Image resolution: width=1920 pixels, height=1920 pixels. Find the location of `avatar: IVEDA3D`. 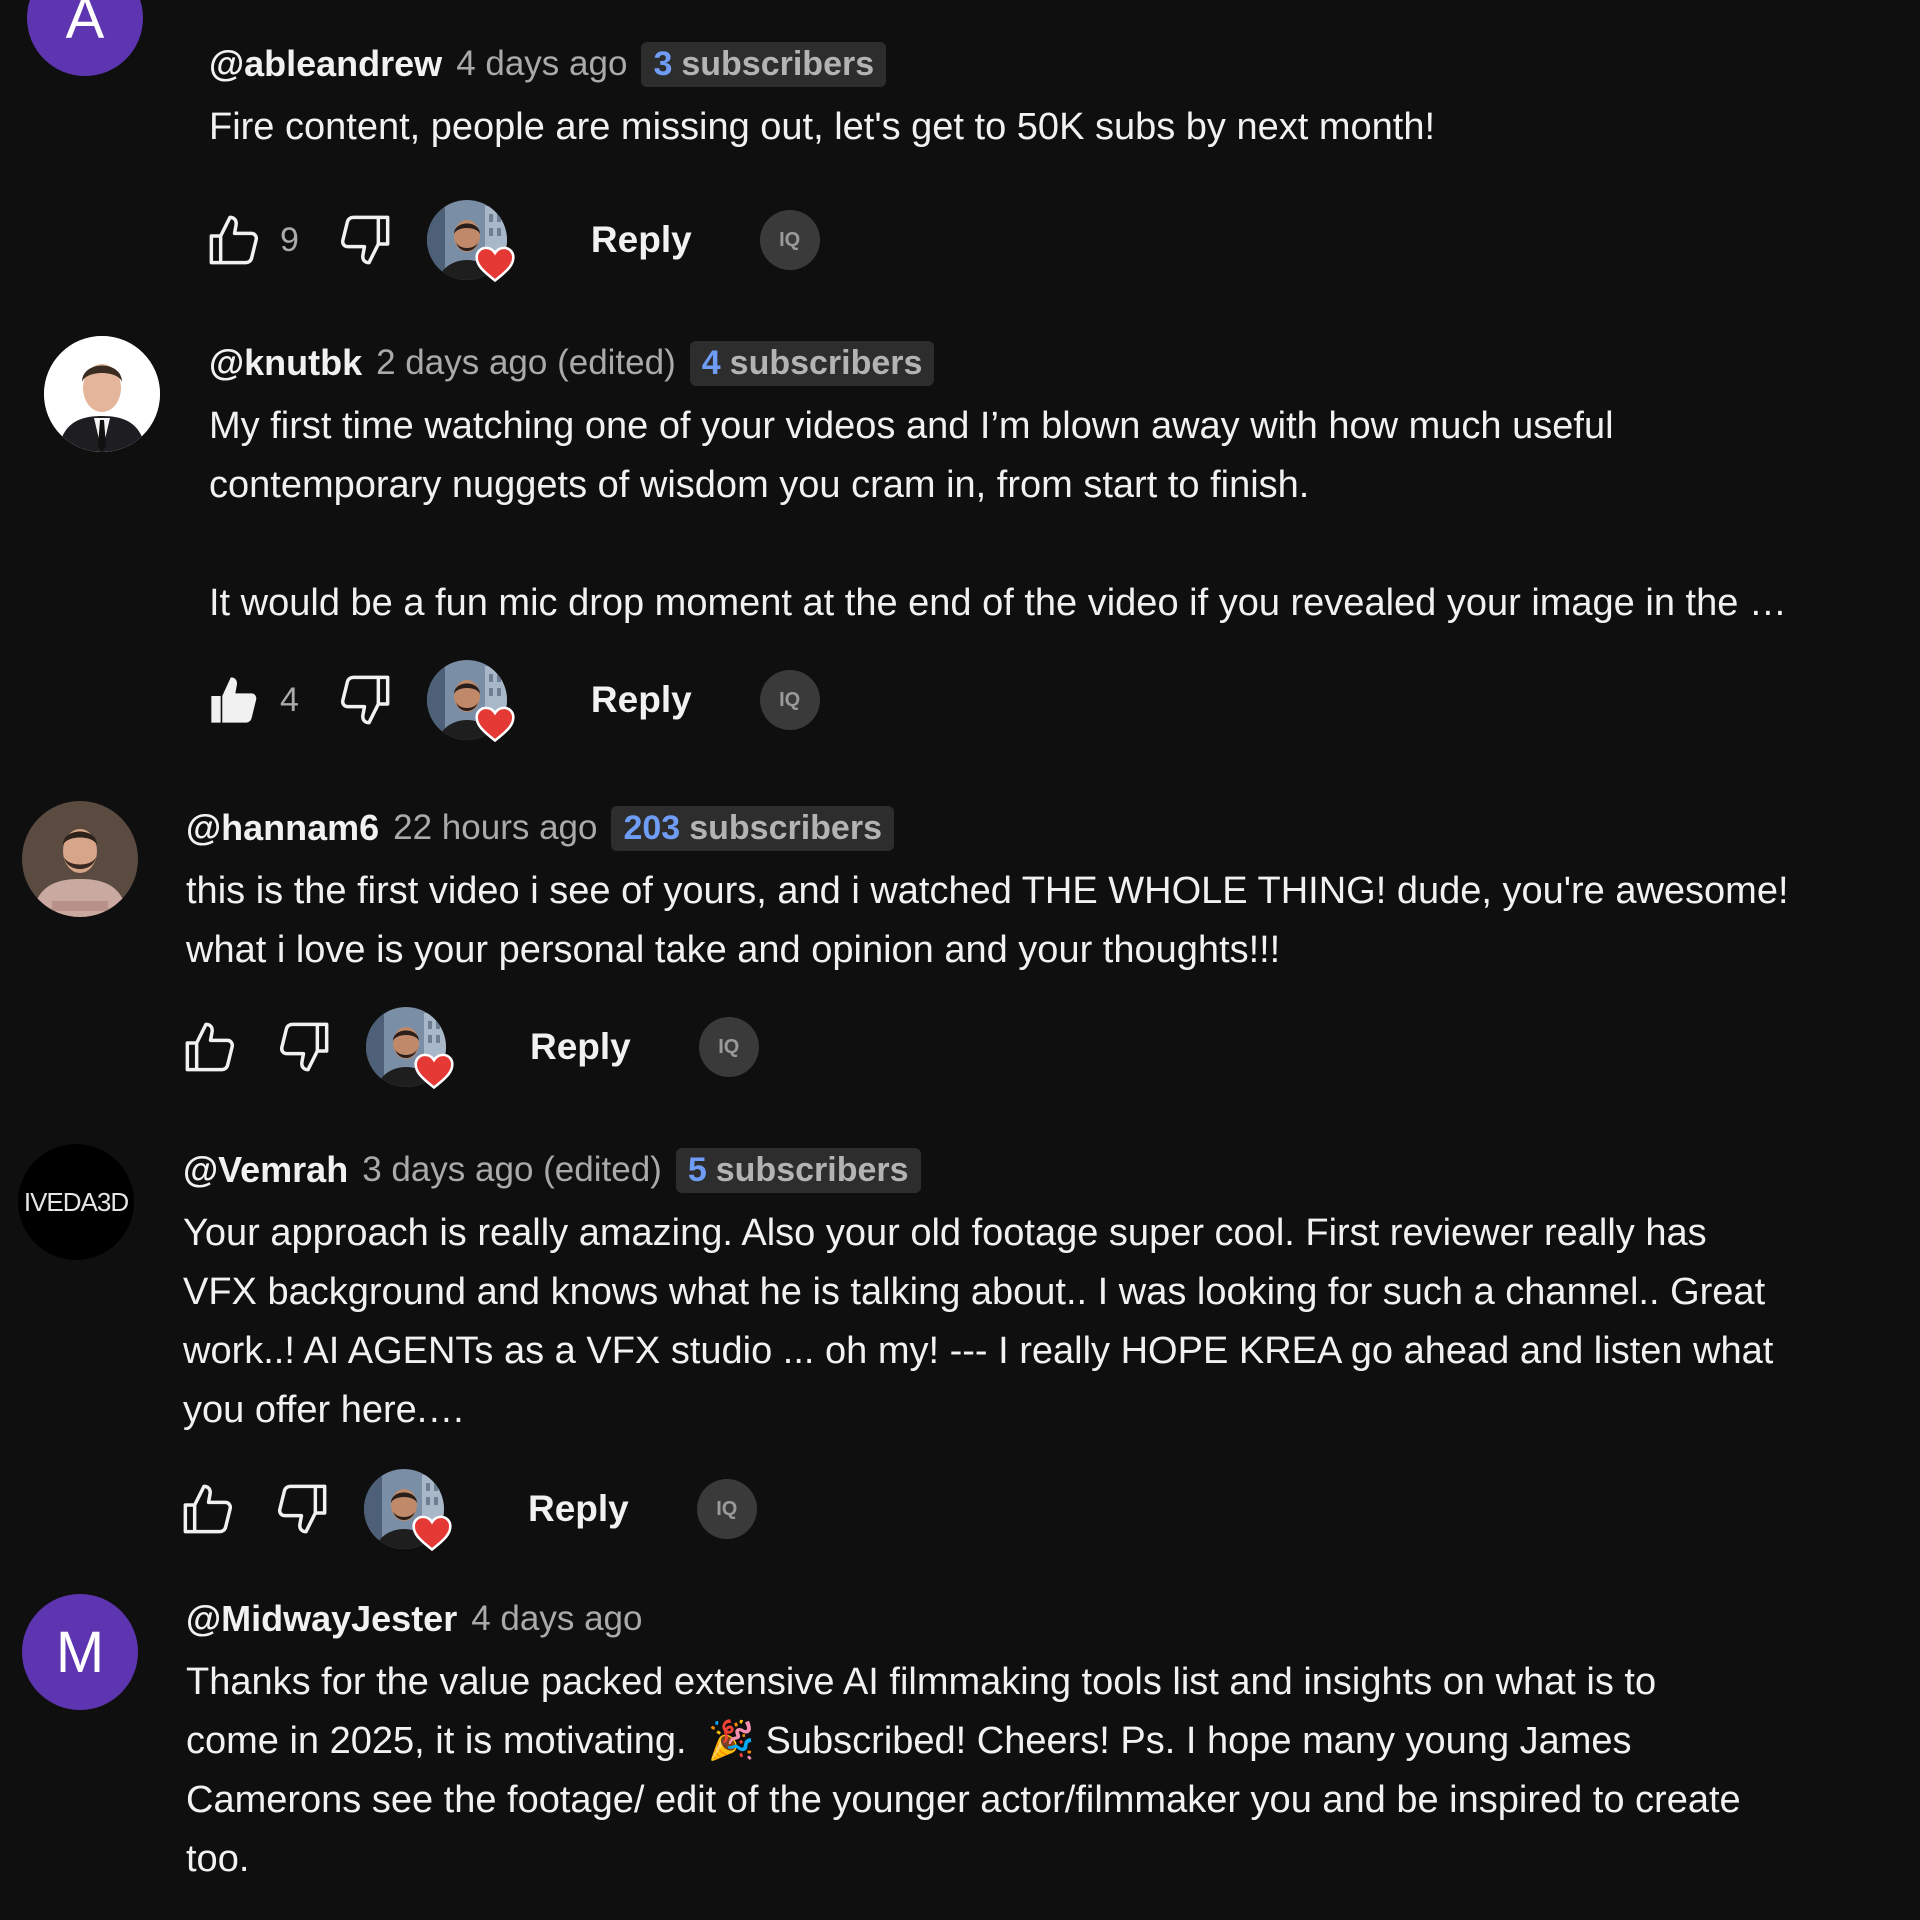

avatar: IVEDA3D is located at coordinates (76, 1202).